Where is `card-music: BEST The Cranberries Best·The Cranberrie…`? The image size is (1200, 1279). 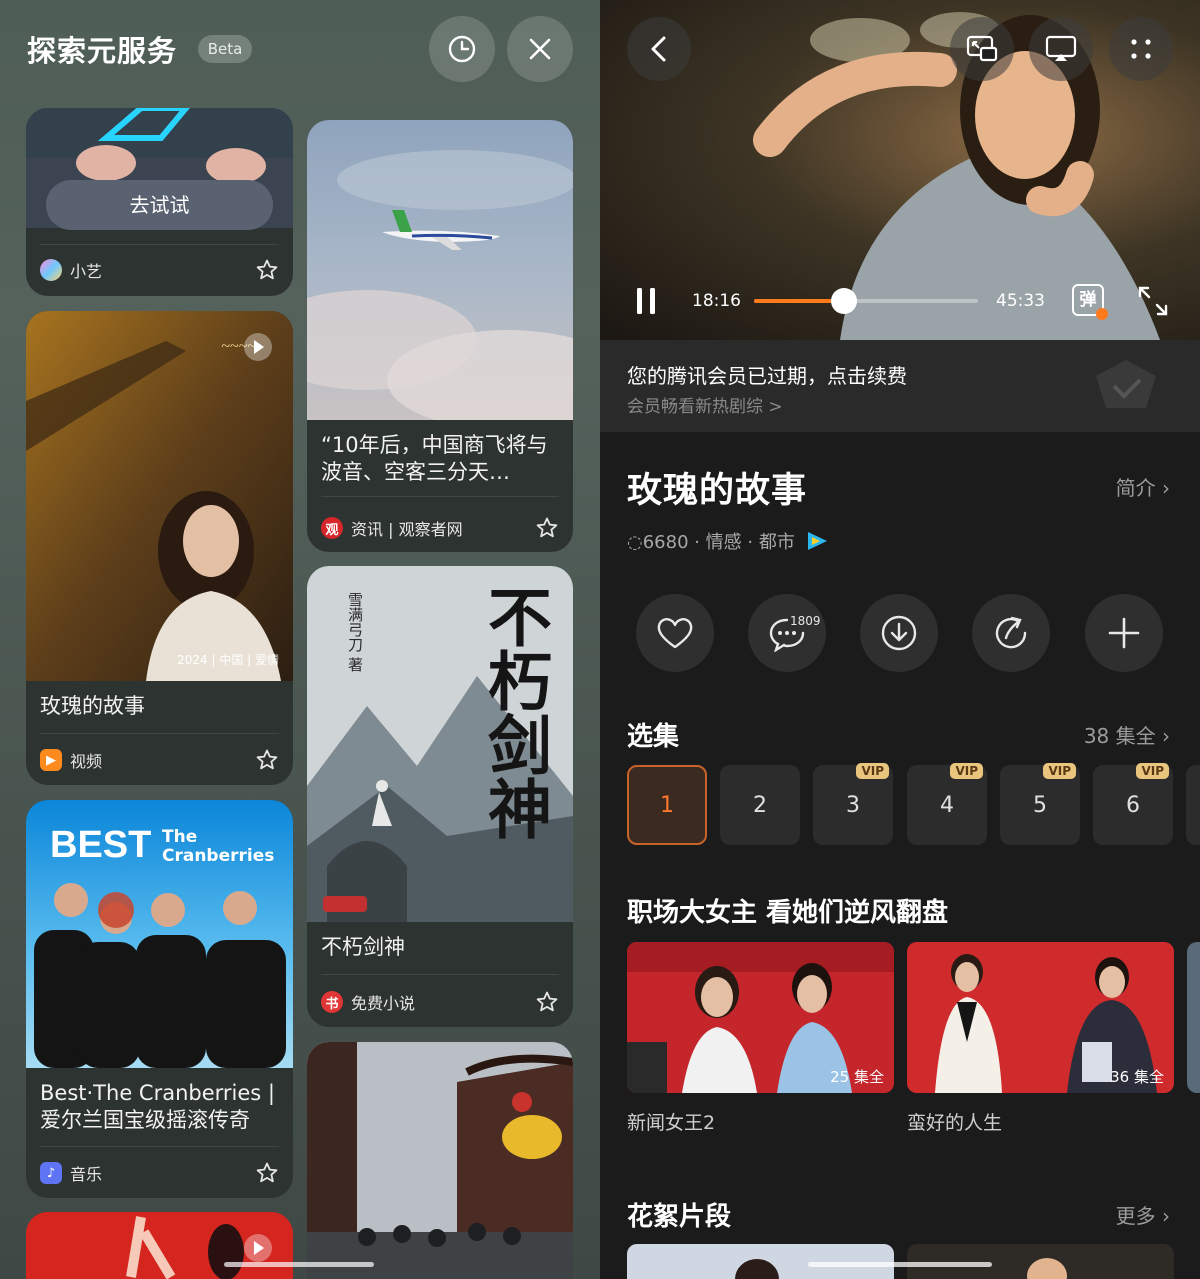
card-music: BEST The Cranberries Best·The Cranberrie… is located at coordinates (159, 999).